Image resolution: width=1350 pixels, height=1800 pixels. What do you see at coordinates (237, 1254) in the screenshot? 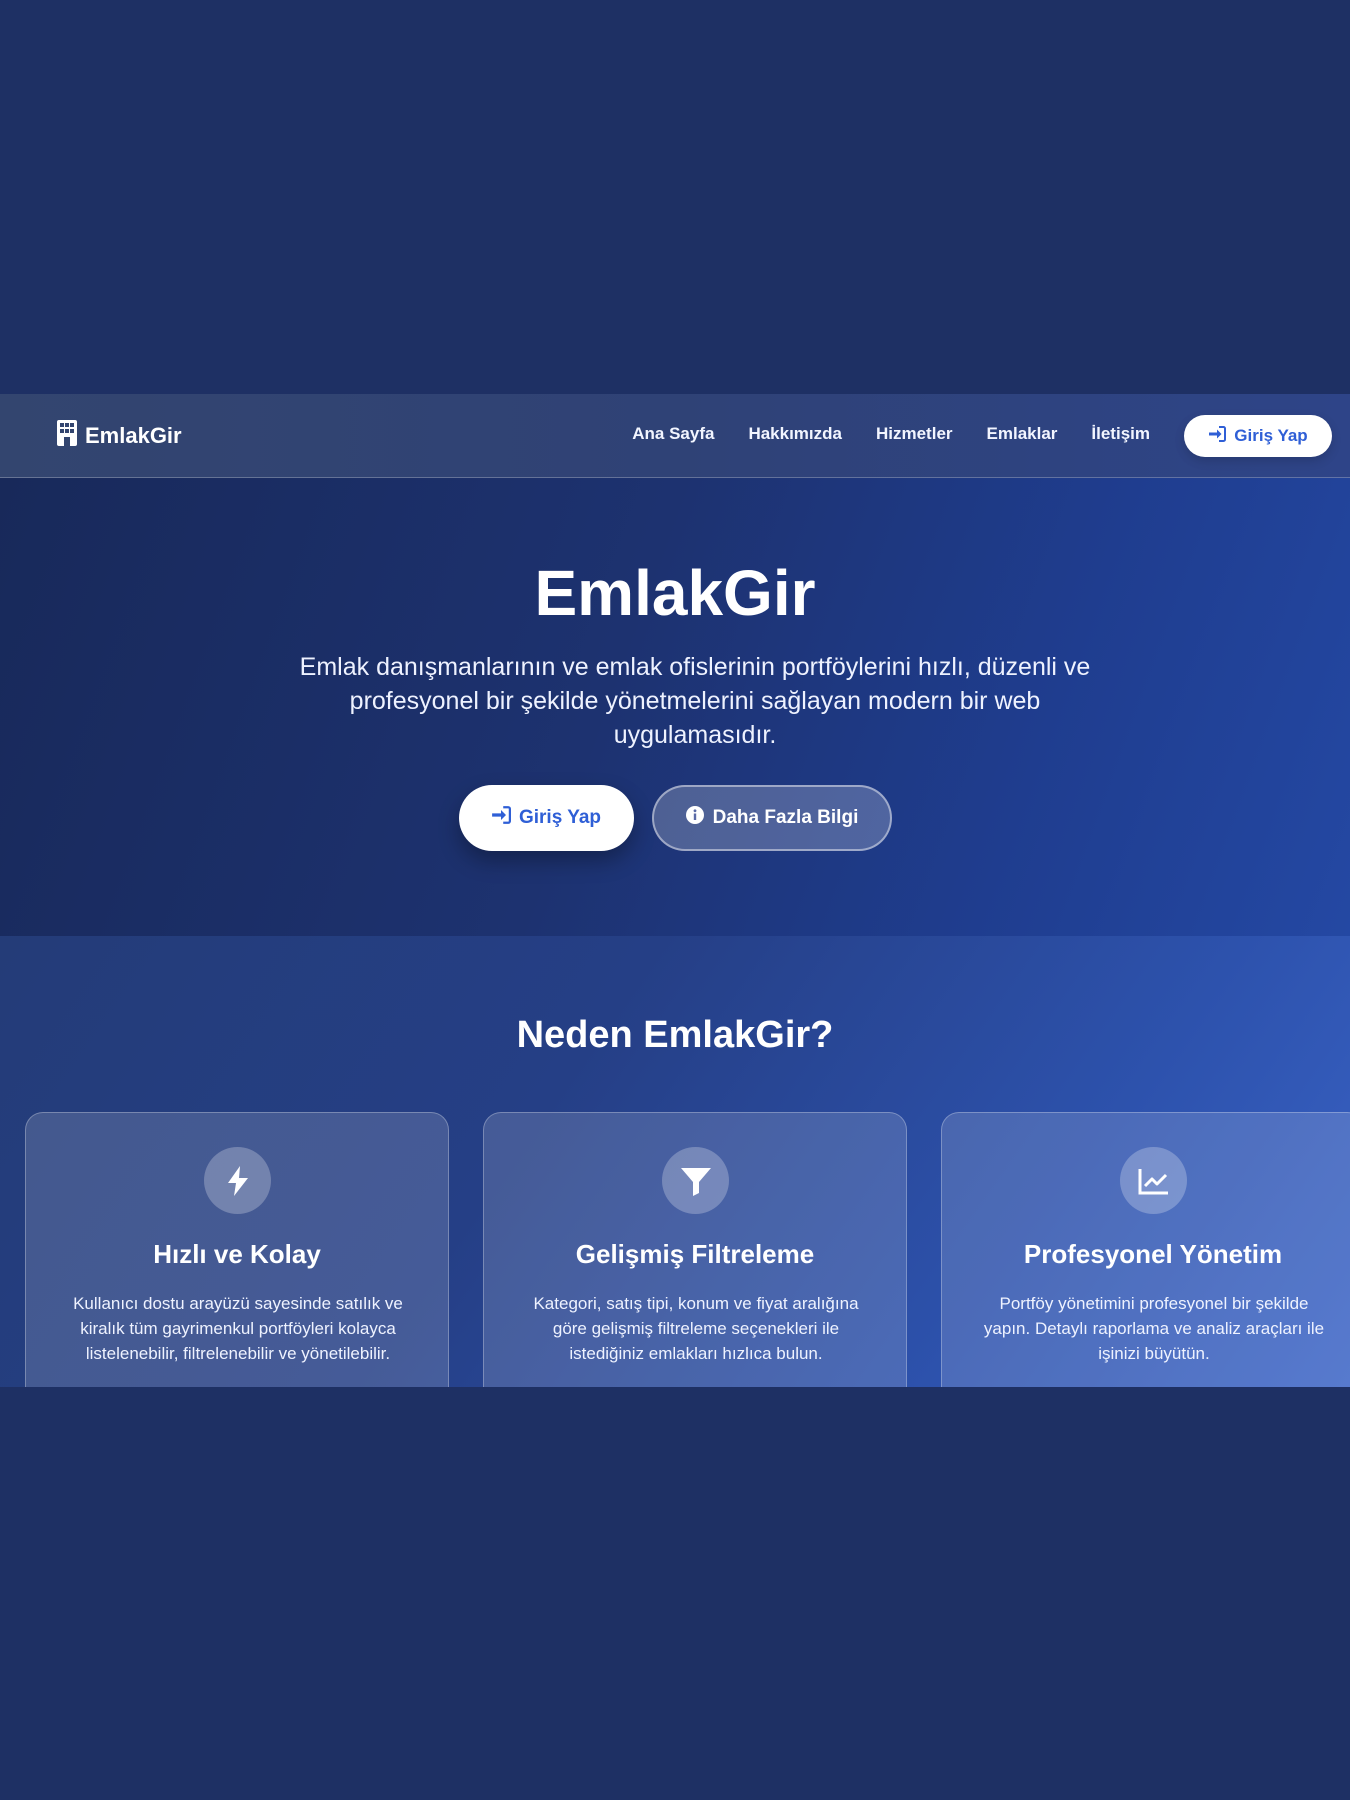
I see `feature-card-title: Hızlı ve Kolay` at bounding box center [237, 1254].